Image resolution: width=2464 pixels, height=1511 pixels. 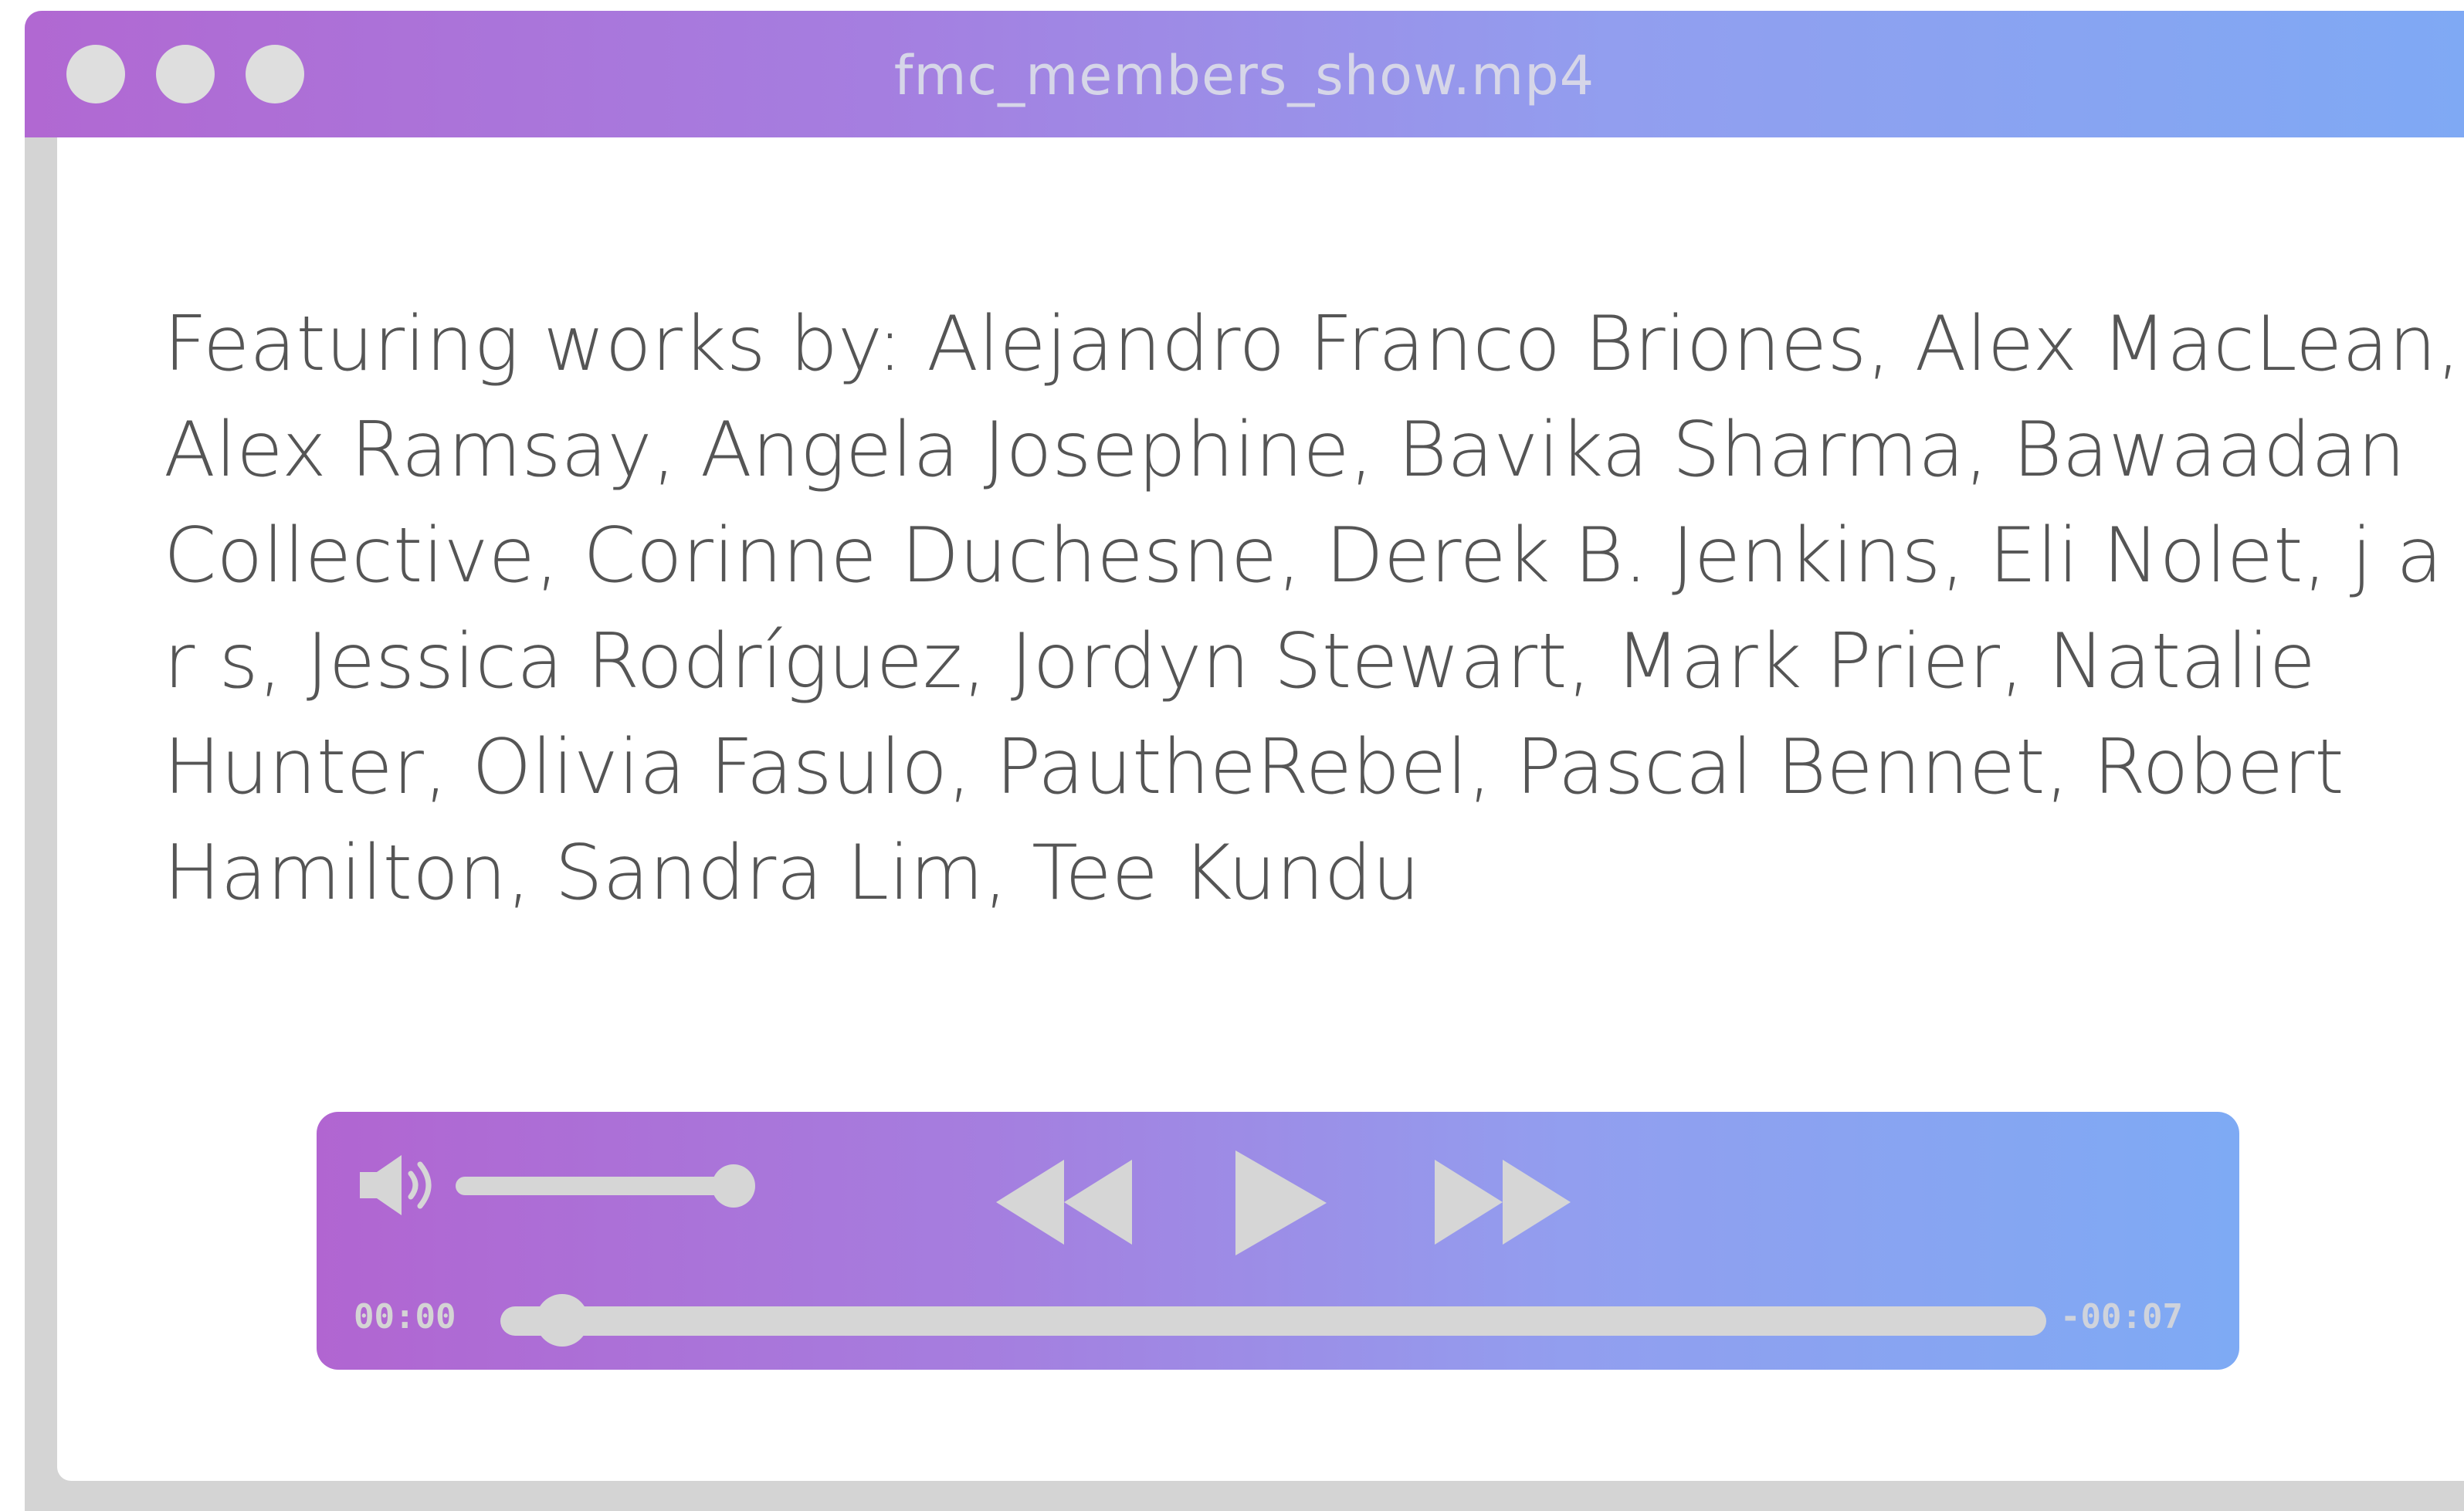 I want to click on progress-bar-handle, so click(x=562, y=1320).